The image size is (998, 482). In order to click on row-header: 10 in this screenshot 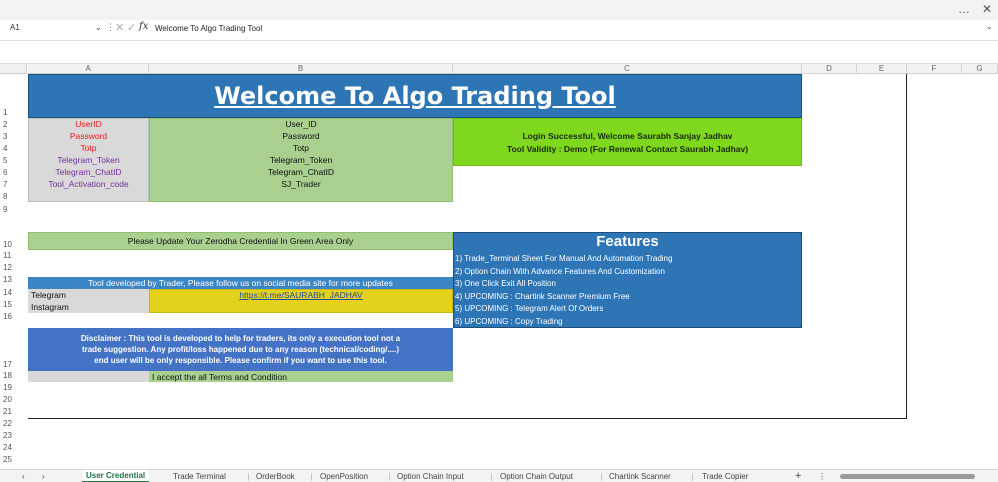, I will do `click(13, 232)`.